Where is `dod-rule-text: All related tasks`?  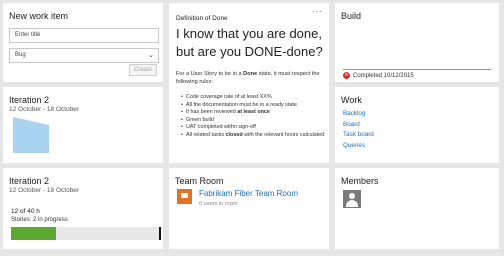 dod-rule-text: All related tasks is located at coordinates (206, 134).